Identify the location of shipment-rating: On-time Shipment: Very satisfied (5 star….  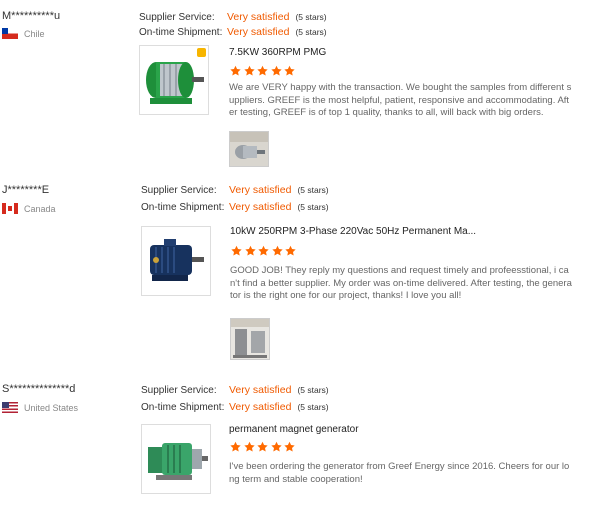
(235, 407).